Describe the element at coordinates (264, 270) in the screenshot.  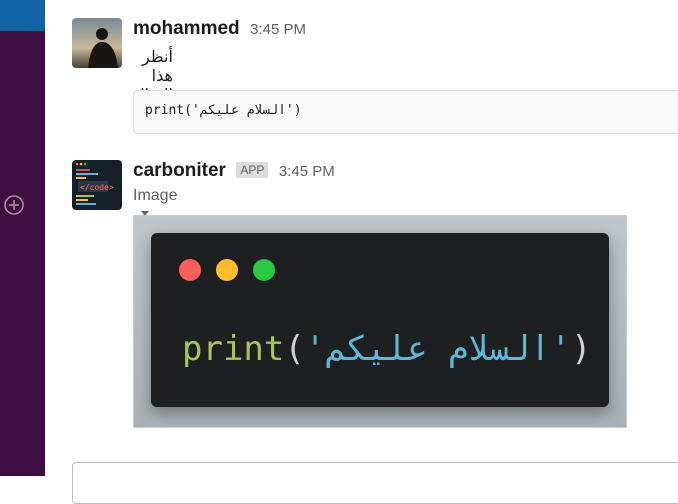
I see `green-dot-icon` at that location.